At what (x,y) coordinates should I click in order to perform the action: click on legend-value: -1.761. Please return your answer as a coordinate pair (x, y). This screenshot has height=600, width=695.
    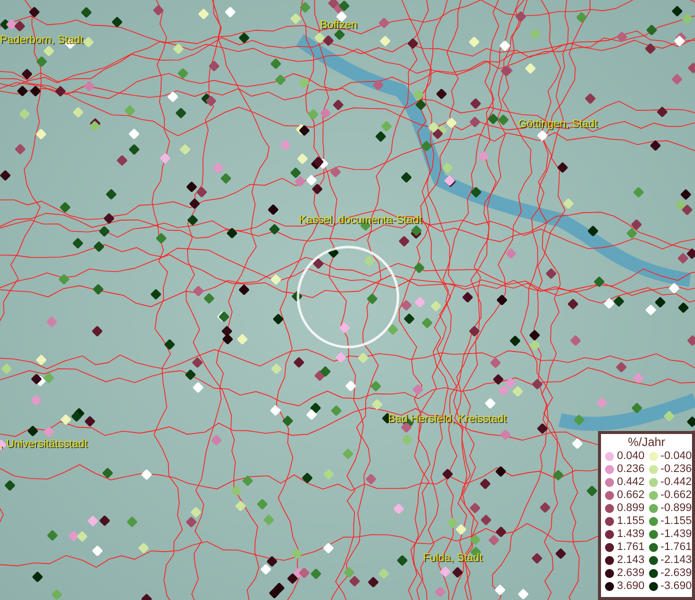
    Looking at the image, I should click on (676, 547).